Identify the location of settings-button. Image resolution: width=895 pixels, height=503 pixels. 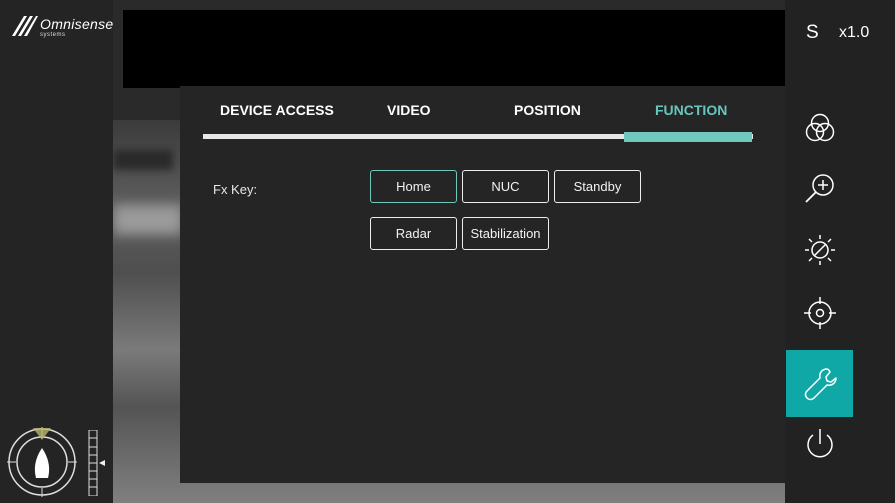
(819, 383).